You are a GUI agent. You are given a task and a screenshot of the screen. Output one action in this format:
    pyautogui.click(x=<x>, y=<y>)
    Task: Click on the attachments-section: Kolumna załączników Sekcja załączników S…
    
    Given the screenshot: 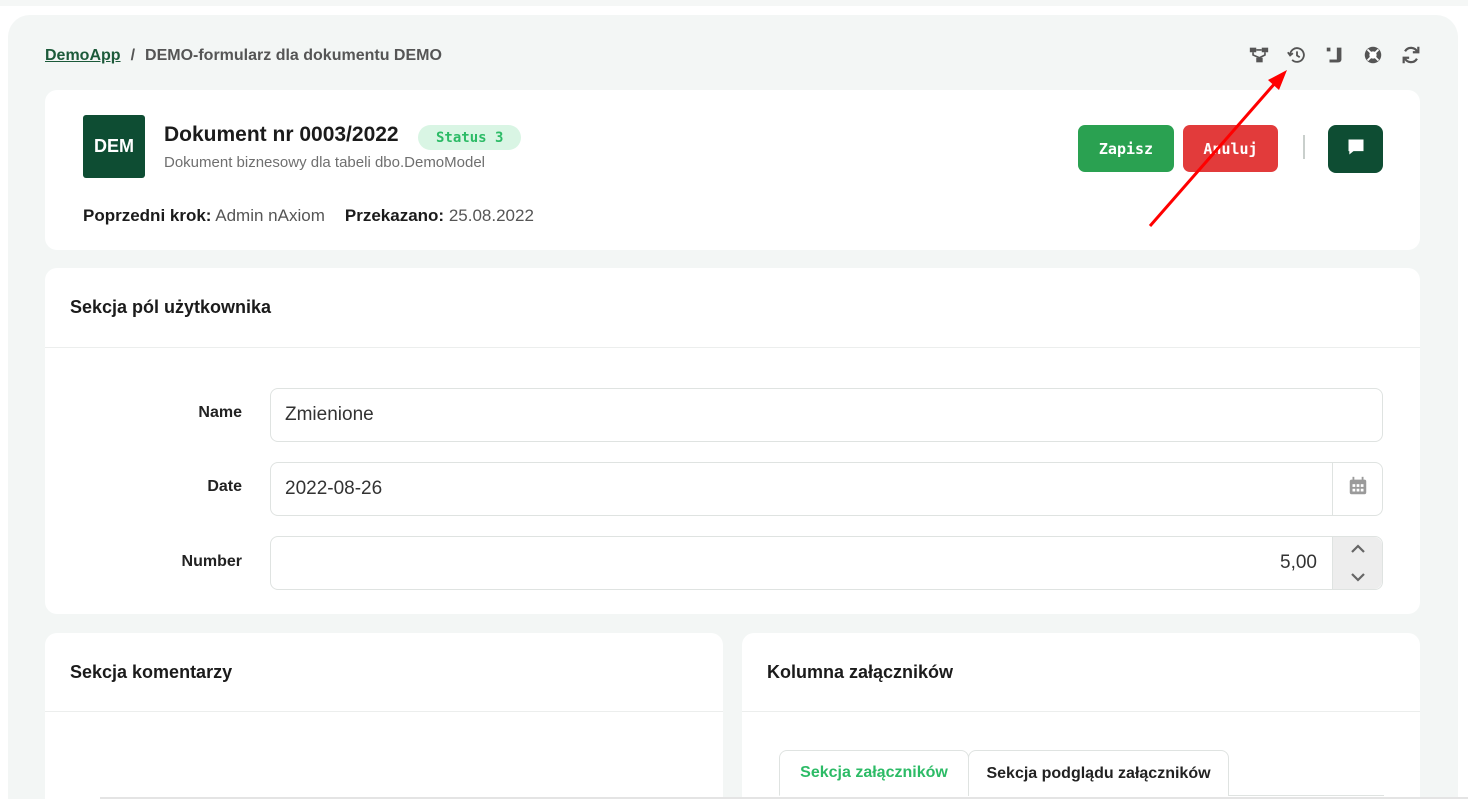 What is the action you would take?
    pyautogui.click(x=1081, y=716)
    